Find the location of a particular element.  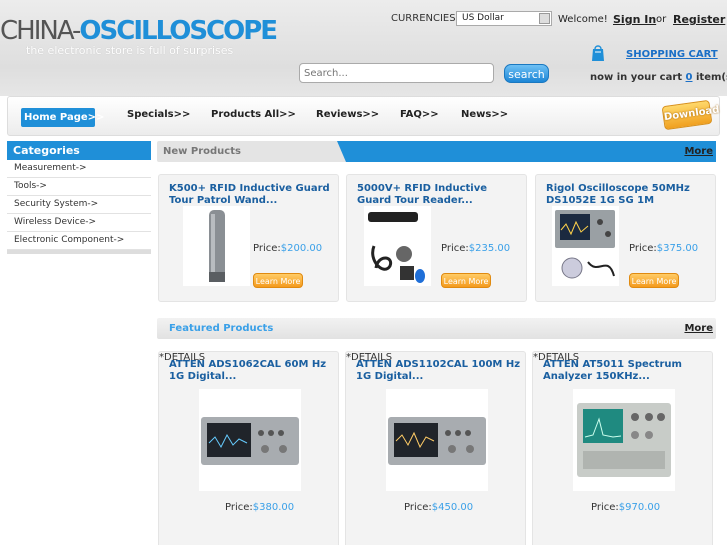

currency-select: US Dollar is located at coordinates (504, 18).